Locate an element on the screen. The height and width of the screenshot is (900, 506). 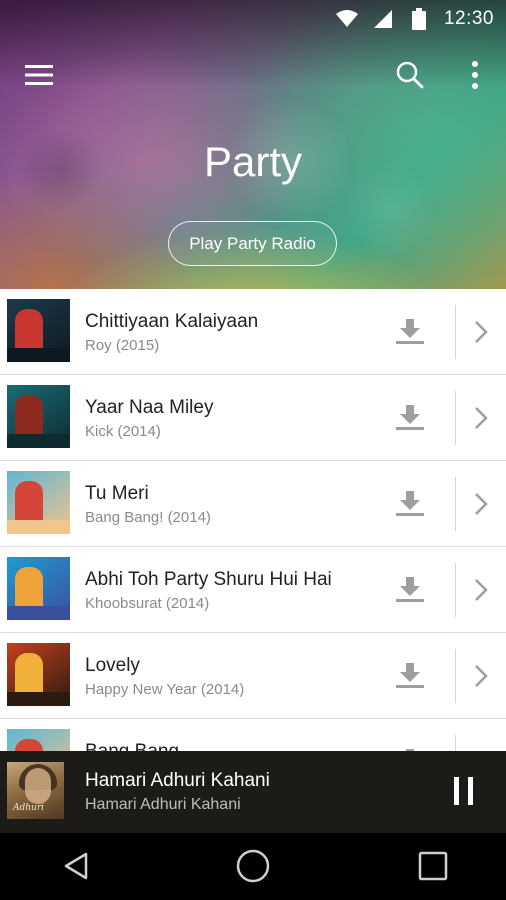
song-title: Yaar Naa Miley is located at coordinates (149, 407).